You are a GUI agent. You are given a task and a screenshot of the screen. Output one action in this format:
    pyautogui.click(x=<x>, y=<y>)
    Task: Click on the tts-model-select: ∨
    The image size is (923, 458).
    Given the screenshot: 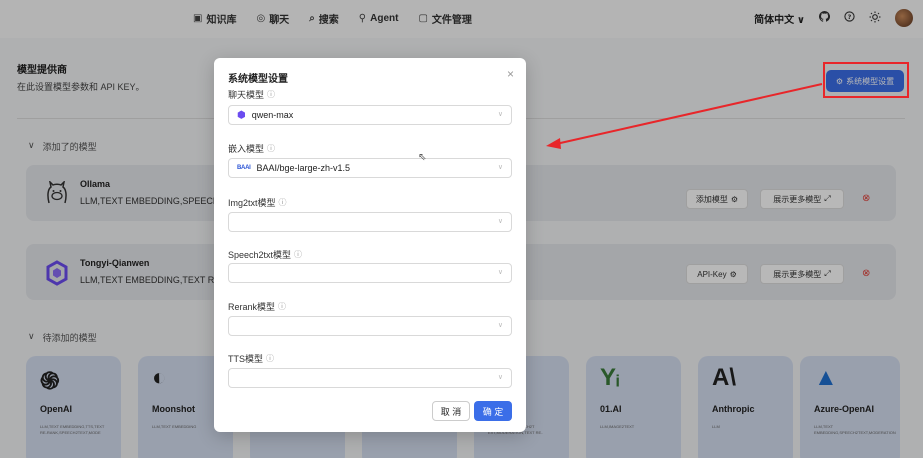 What is the action you would take?
    pyautogui.click(x=370, y=378)
    